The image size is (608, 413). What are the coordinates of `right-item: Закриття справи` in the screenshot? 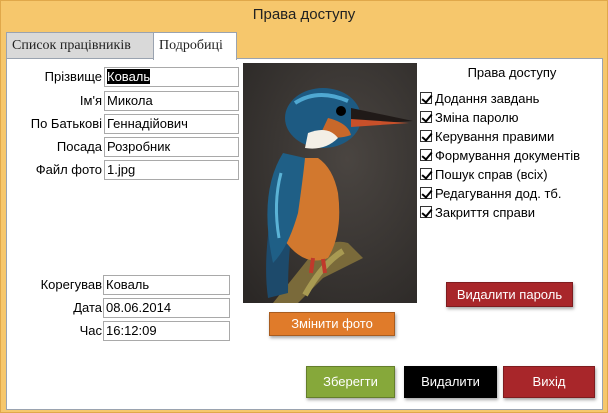 It's located at (477, 212).